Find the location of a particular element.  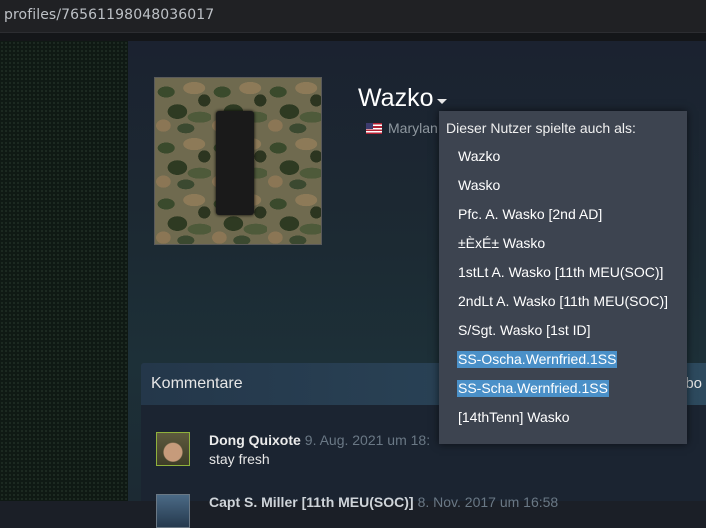

comments-title: Kommentare is located at coordinates (197, 383).